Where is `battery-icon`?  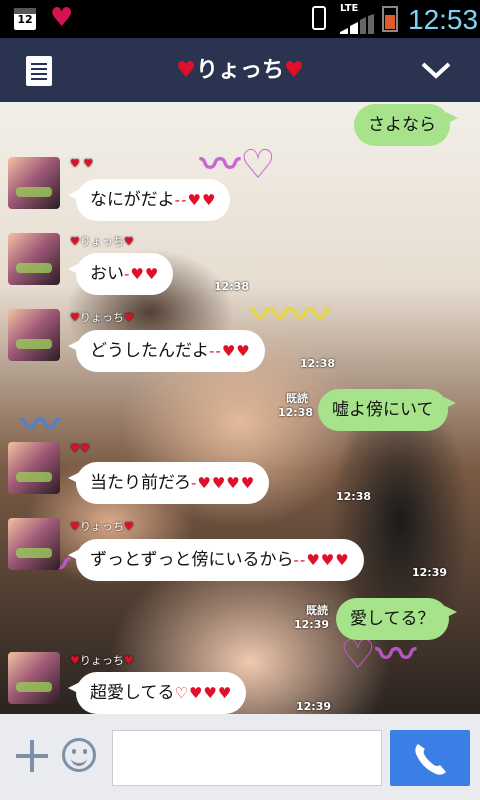 battery-icon is located at coordinates (390, 19).